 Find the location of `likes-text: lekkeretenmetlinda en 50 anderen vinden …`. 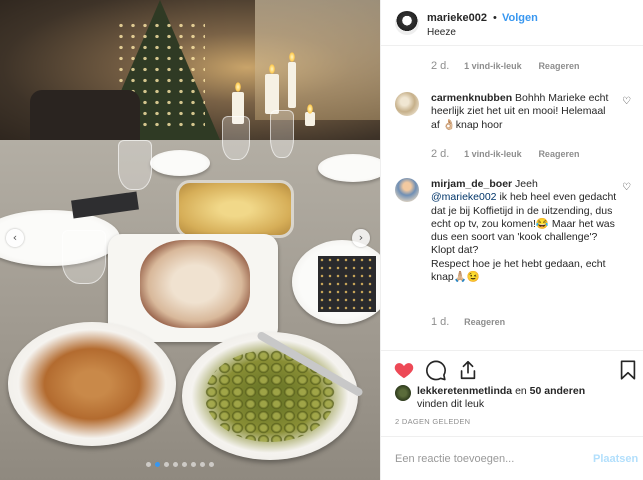

likes-text: lekkeretenmetlinda en 50 anderen vinden … is located at coordinates (522, 398).